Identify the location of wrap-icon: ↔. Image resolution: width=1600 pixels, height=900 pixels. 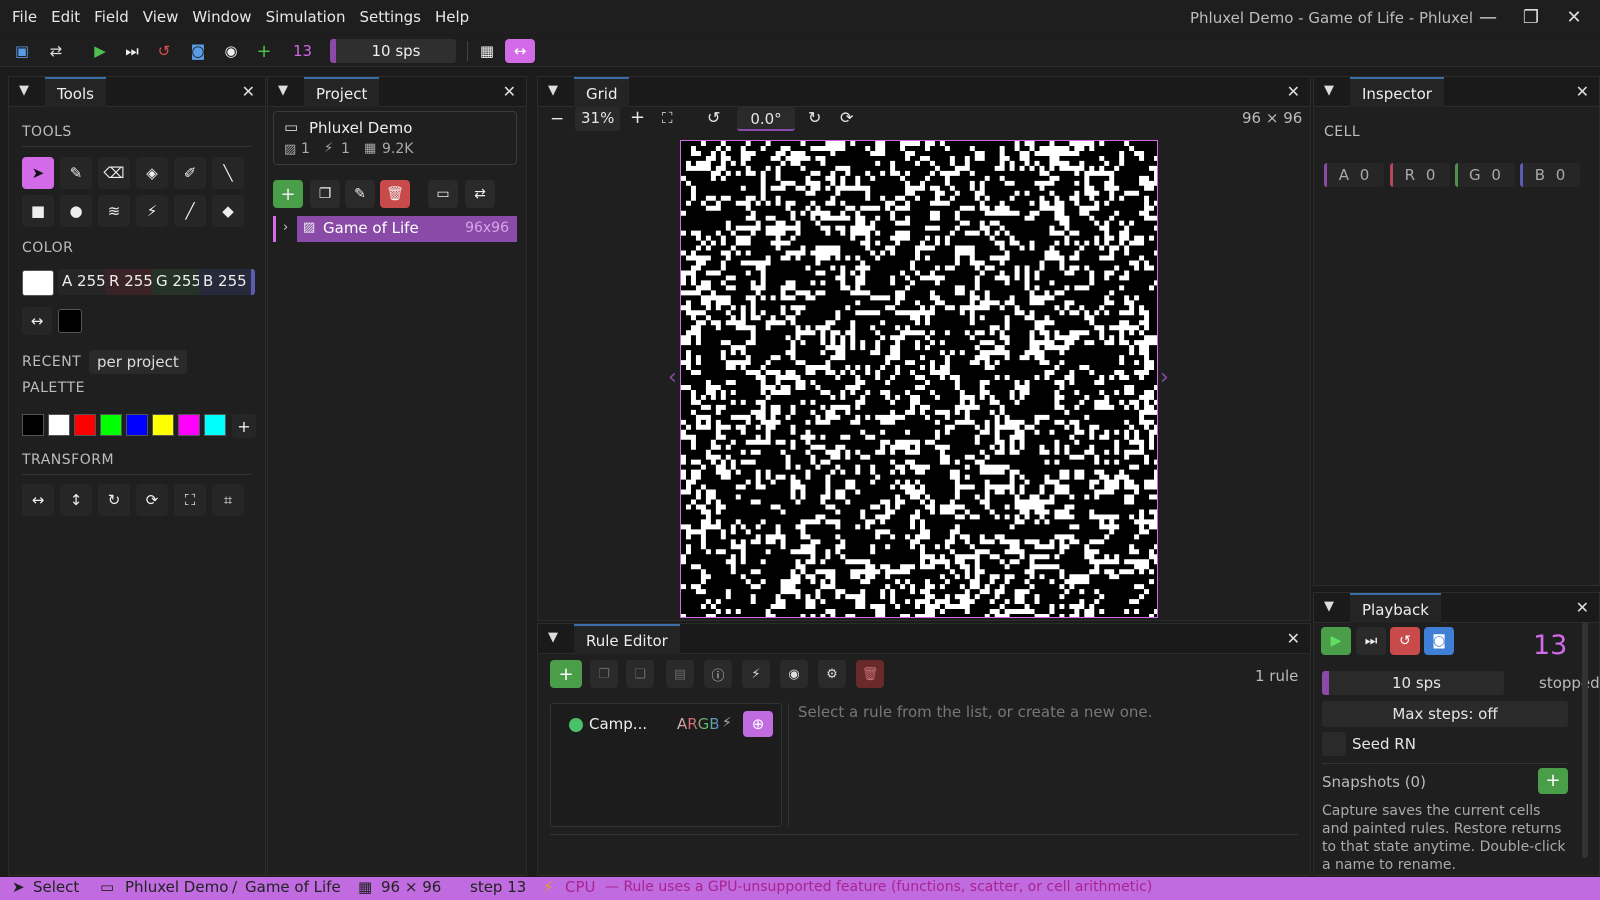
(520, 51).